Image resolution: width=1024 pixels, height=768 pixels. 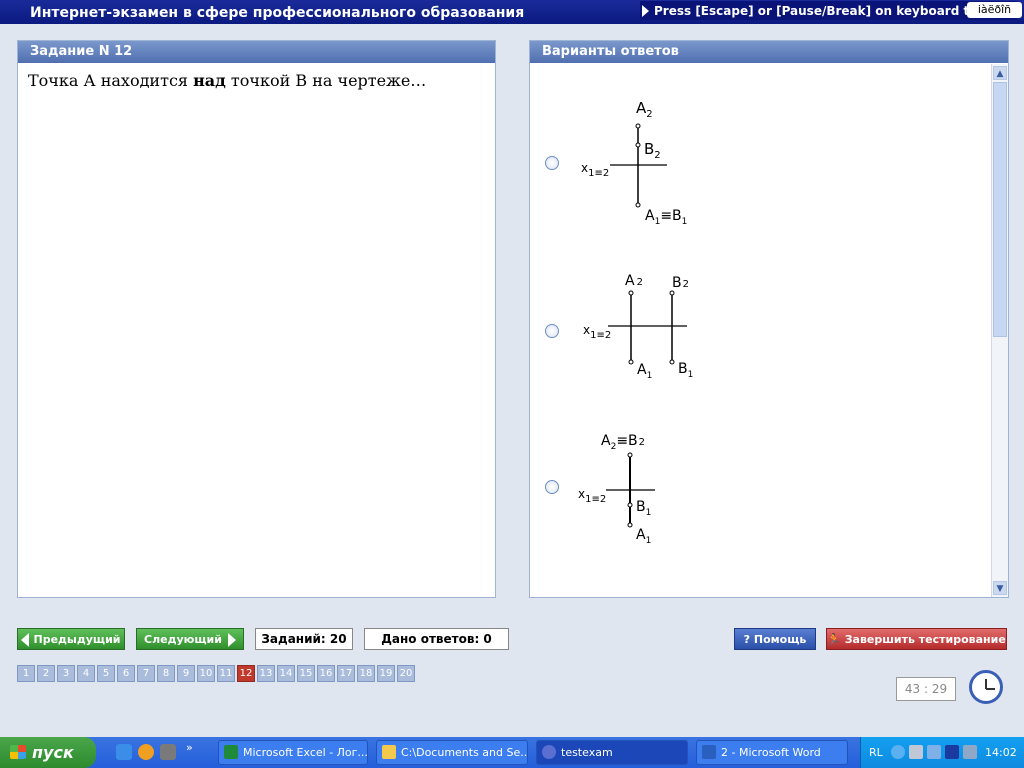 I want to click on next-button: Следующий, so click(x=190, y=639).